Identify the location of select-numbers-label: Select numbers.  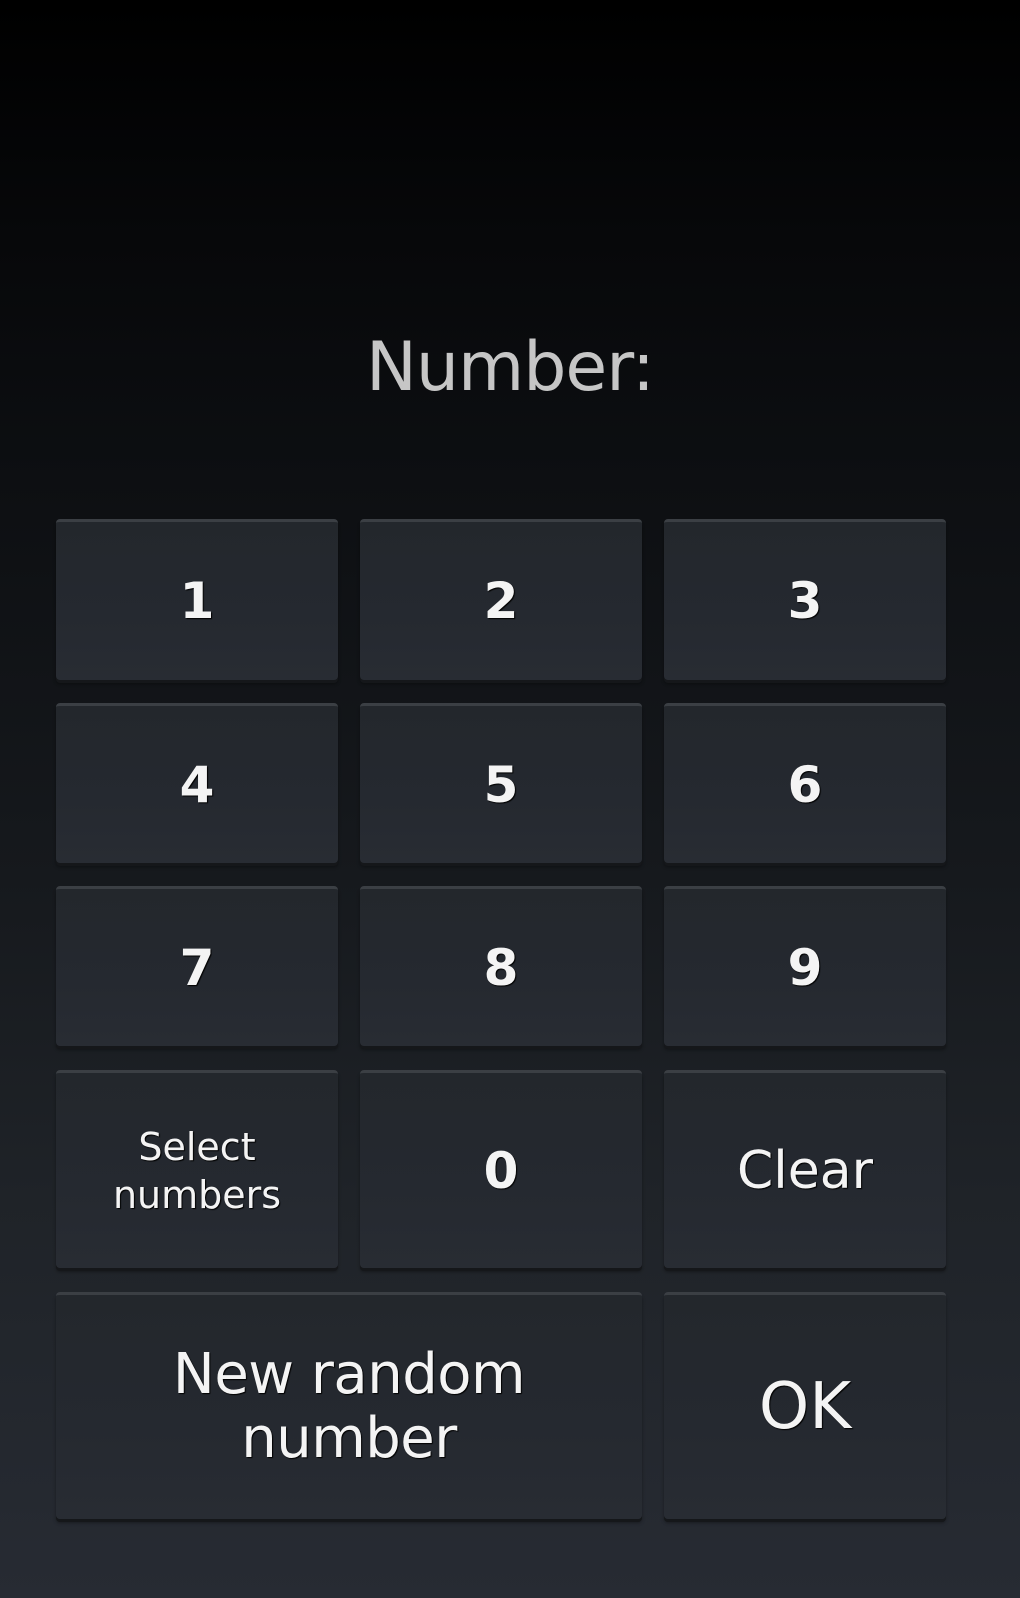
(197, 1171).